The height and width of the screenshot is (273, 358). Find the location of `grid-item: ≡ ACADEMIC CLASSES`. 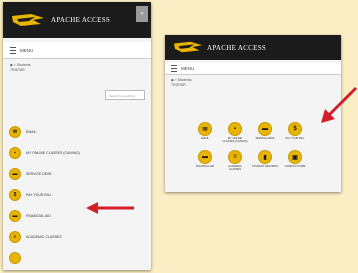

grid-item: ≡ ACADEMIC CLASSES is located at coordinates (235, 161).